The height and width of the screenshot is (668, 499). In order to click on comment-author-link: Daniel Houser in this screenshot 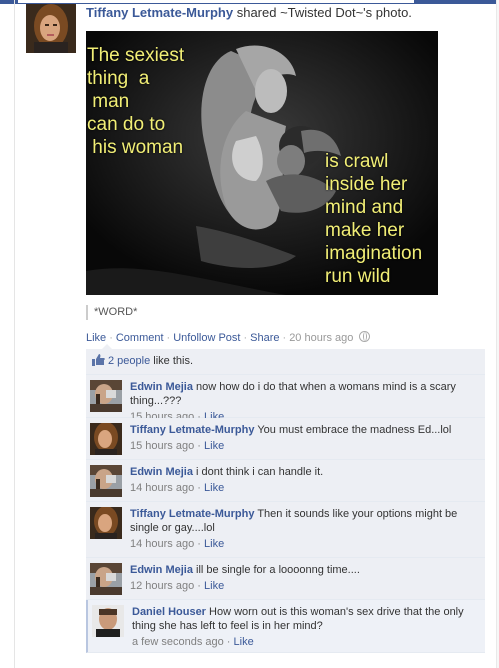, I will do `click(169, 612)`.